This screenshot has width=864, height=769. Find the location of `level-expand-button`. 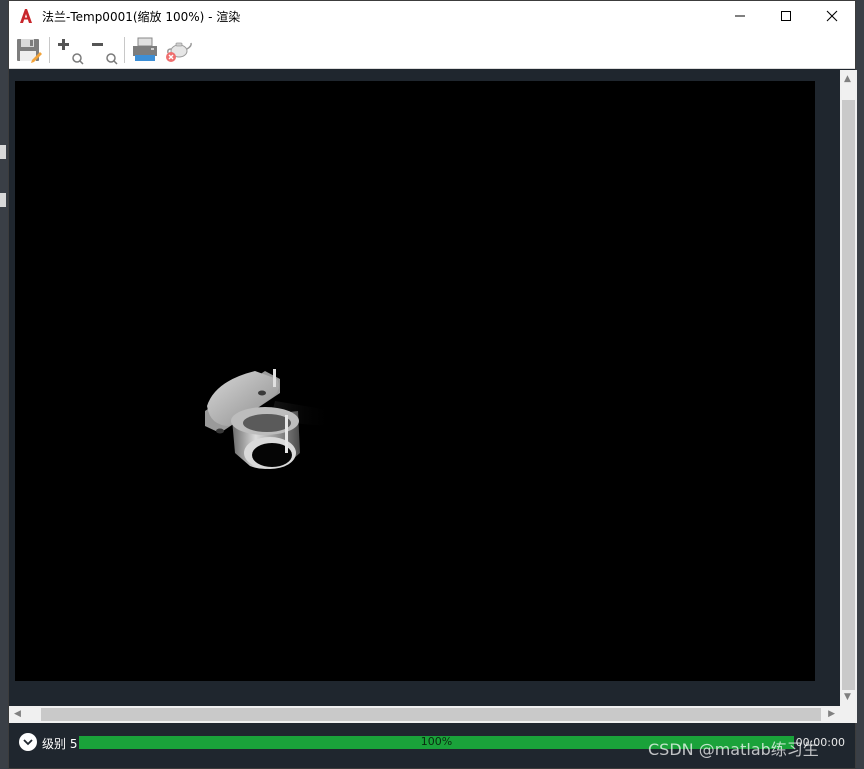

level-expand-button is located at coordinates (28, 742).